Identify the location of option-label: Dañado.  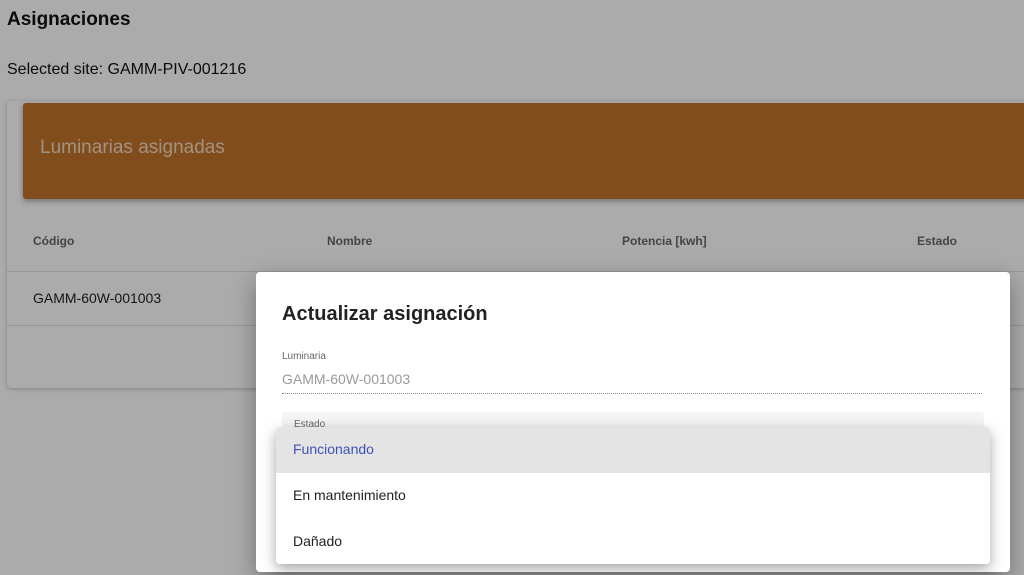
(318, 541).